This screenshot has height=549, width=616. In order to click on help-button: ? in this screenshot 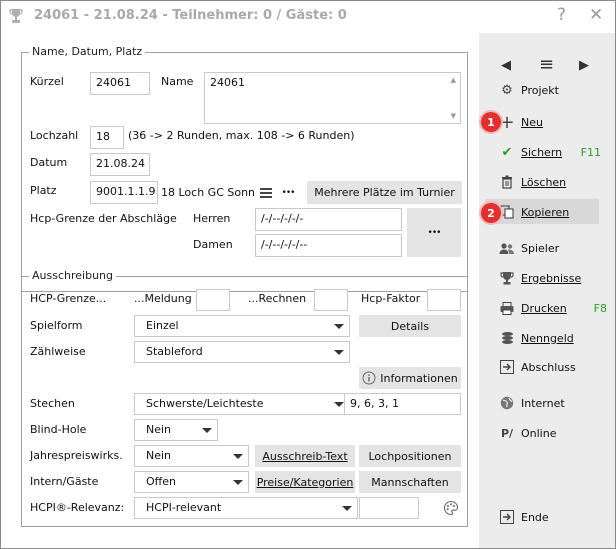, I will do `click(561, 15)`.